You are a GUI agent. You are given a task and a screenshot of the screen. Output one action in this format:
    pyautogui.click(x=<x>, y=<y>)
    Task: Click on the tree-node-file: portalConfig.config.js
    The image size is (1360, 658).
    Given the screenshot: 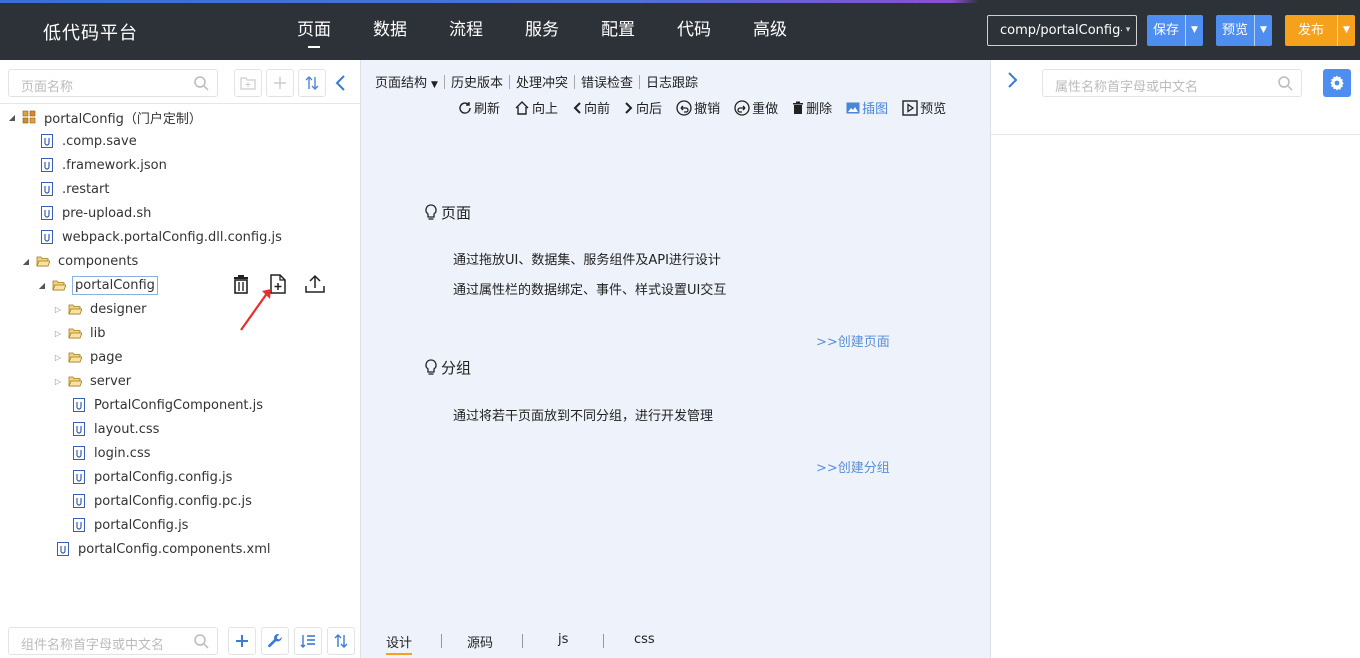 What is the action you would take?
    pyautogui.click(x=151, y=477)
    